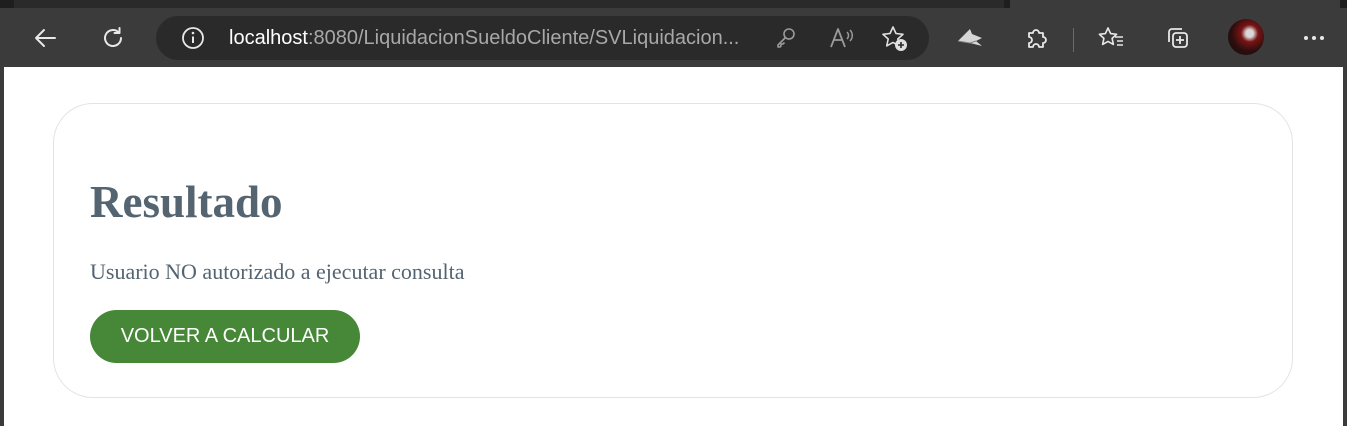  What do you see at coordinates (842, 38) in the screenshot?
I see `read-aloud-icon` at bounding box center [842, 38].